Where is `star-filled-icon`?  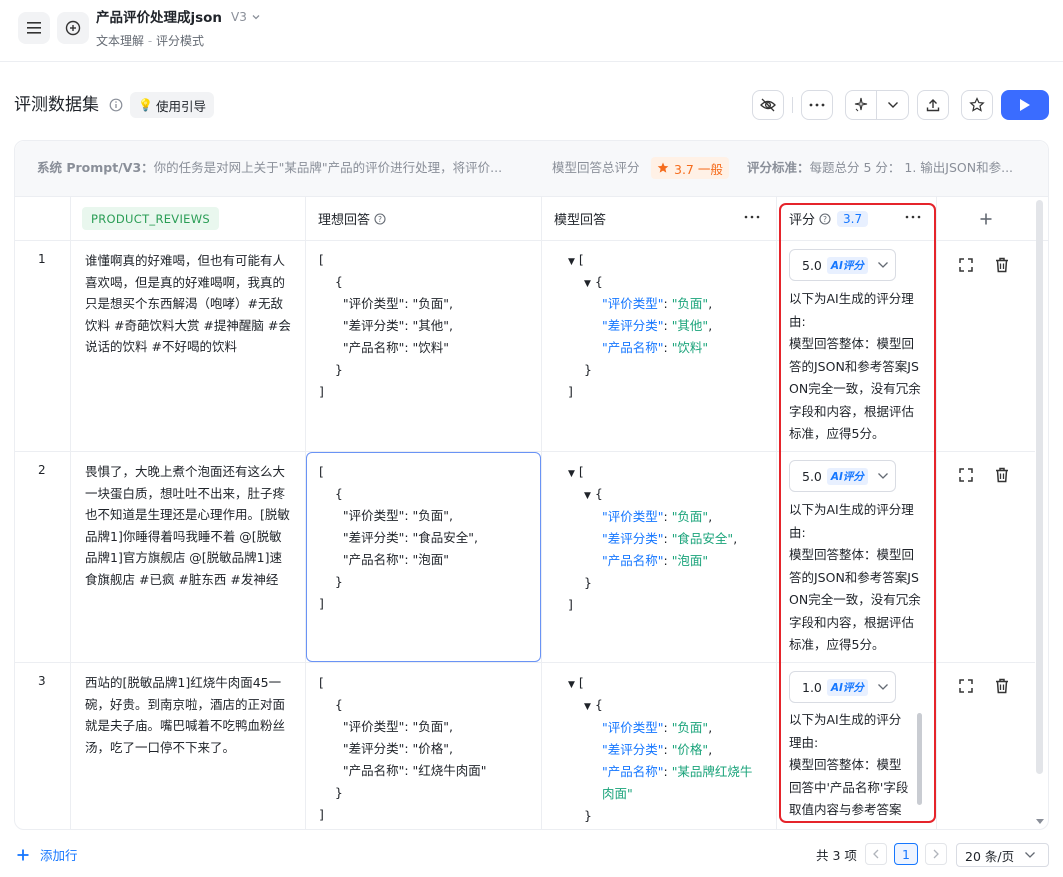
star-filled-icon is located at coordinates (663, 167).